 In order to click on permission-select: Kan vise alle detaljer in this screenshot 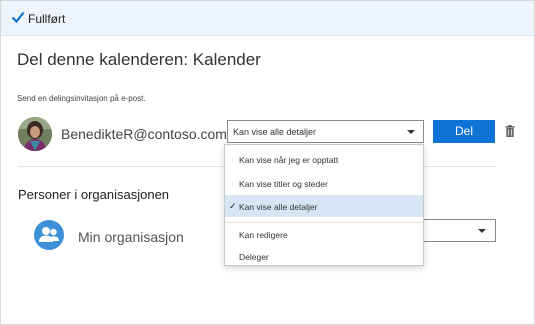, I will do `click(325, 131)`.